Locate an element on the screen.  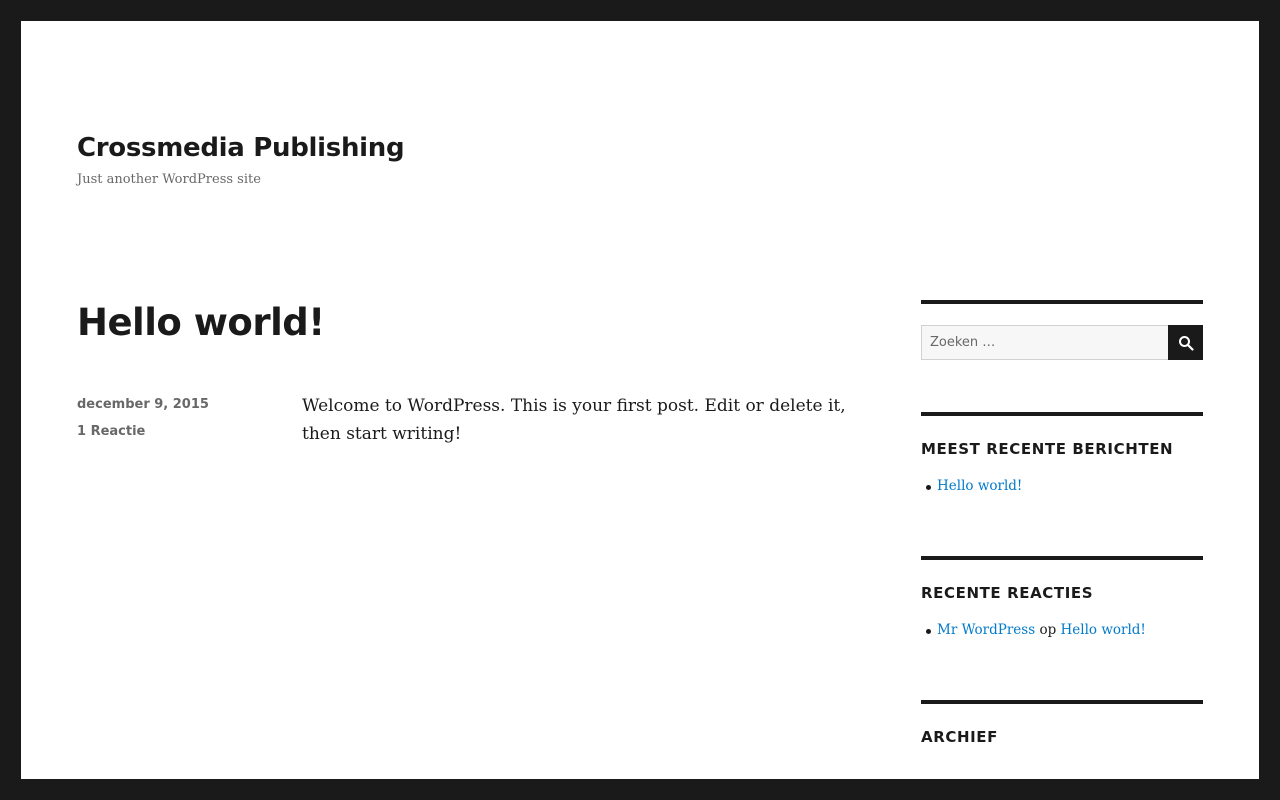
list-item: Hello world! is located at coordinates (1062, 486).